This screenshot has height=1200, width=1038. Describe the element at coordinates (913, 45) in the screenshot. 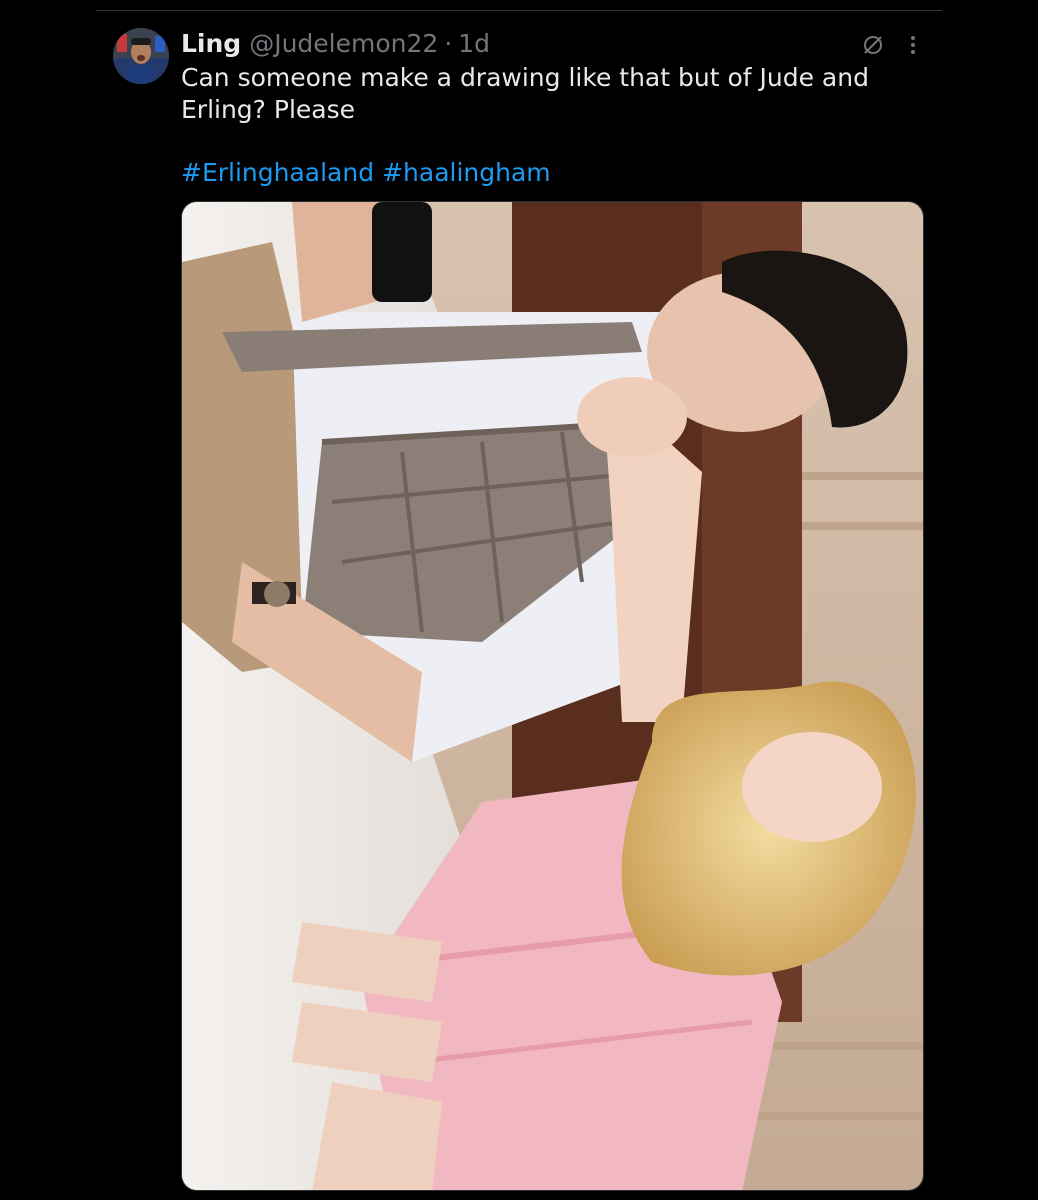

I see `more-vertical-icon` at that location.